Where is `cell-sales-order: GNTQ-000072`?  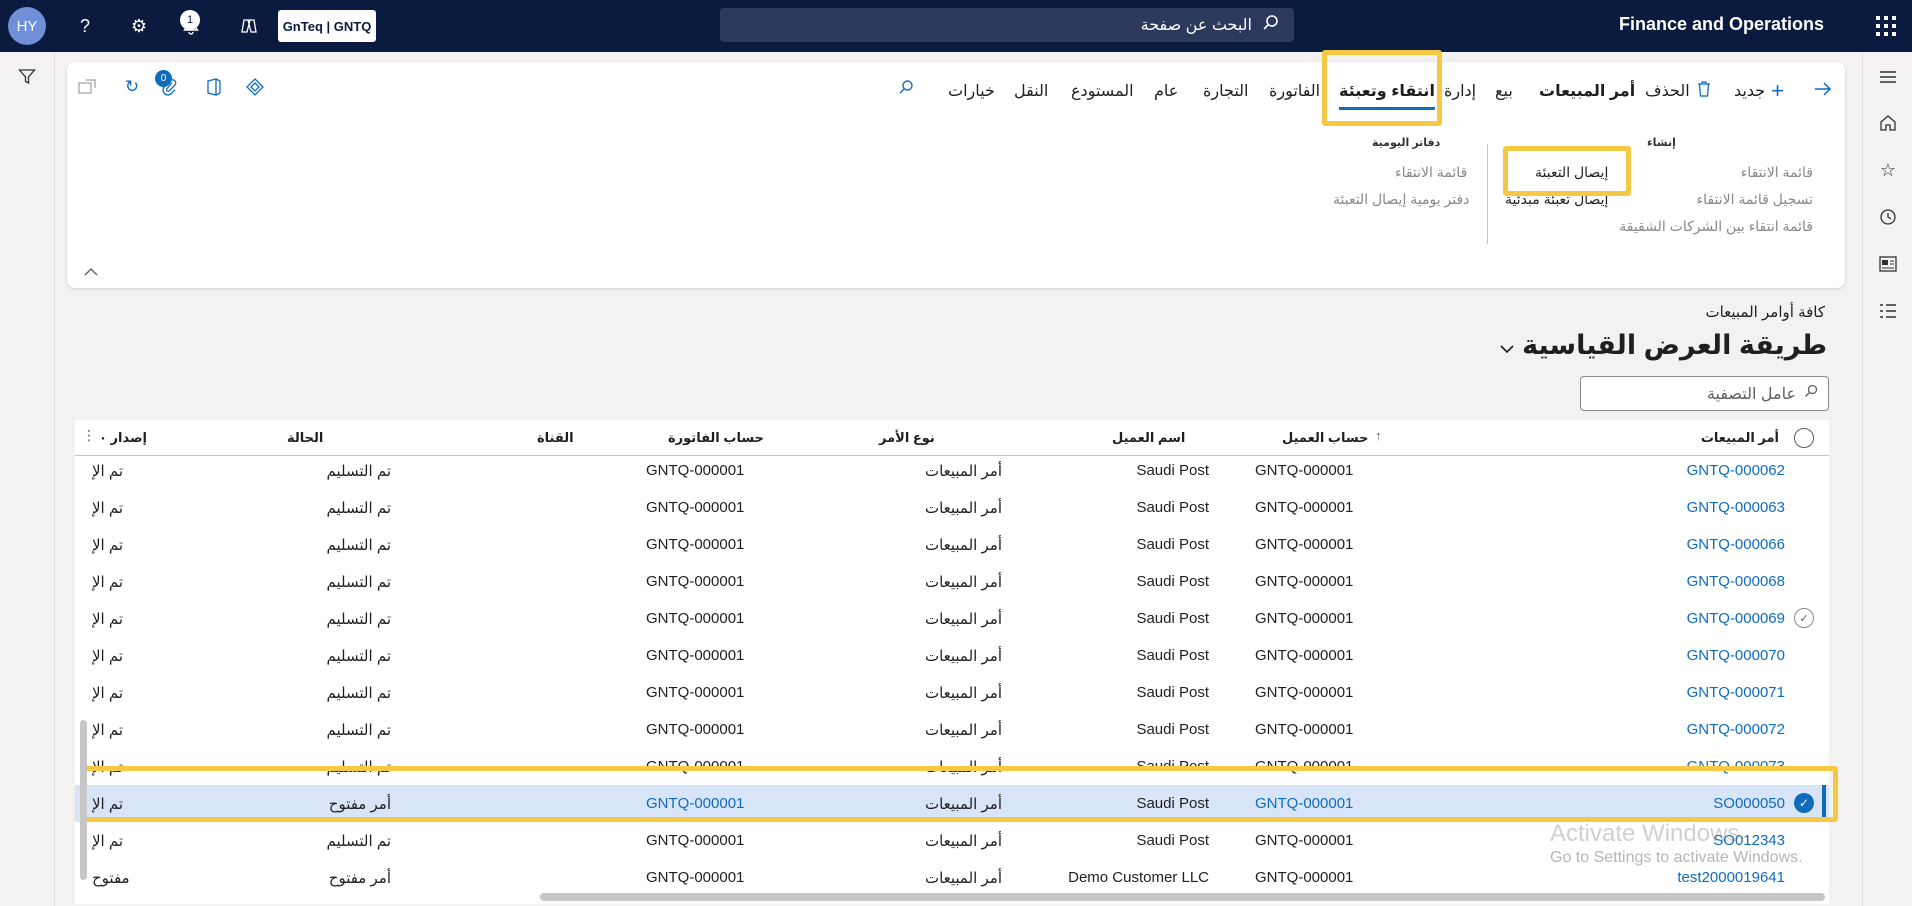
cell-sales-order: GNTQ-000072 is located at coordinates (1736, 729).